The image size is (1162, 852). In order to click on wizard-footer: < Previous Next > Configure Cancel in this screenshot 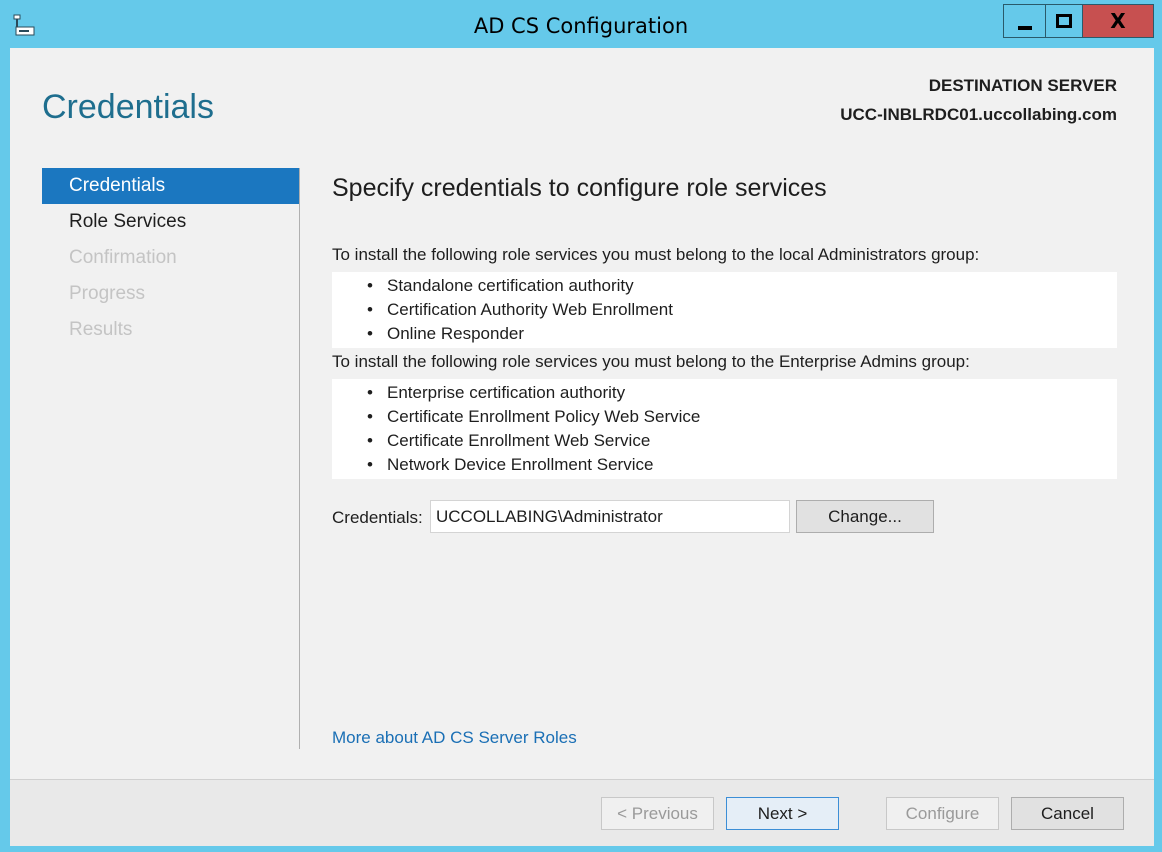, I will do `click(582, 812)`.